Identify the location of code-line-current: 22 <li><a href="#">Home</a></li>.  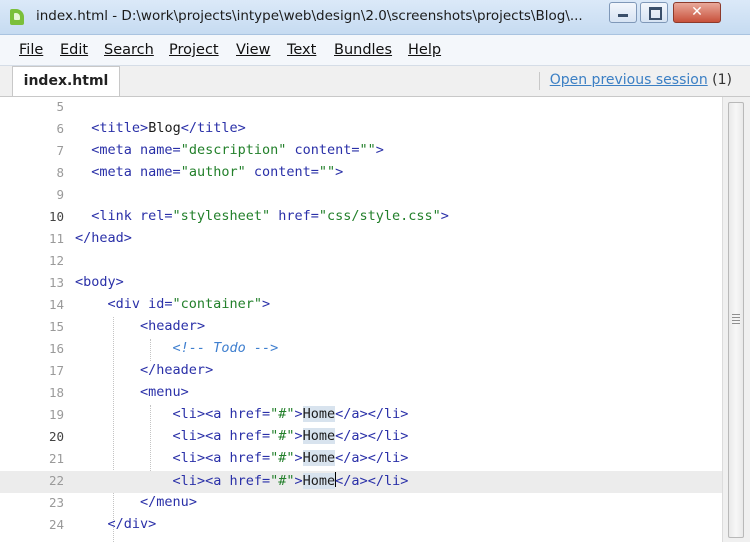
(361, 482).